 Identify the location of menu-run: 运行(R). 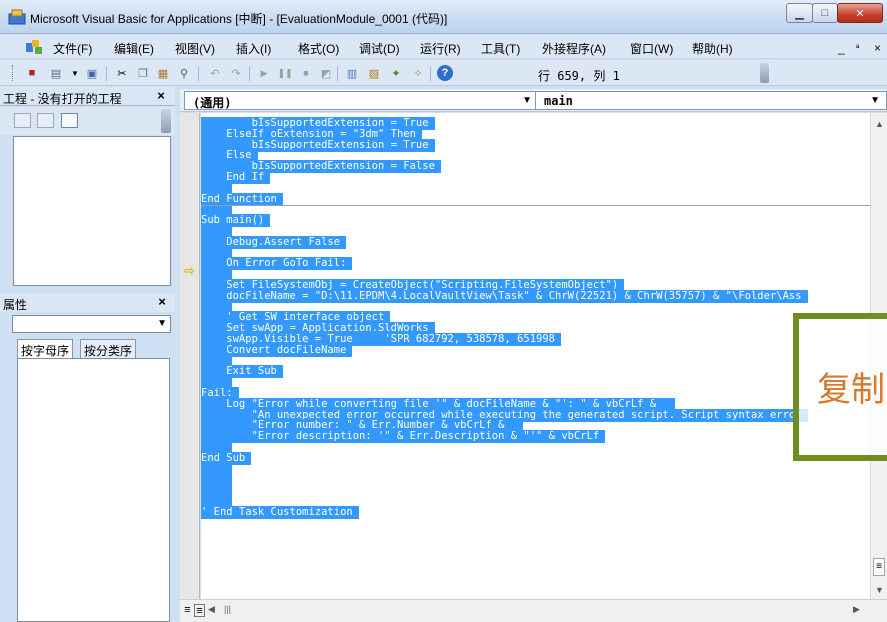
(440, 48).